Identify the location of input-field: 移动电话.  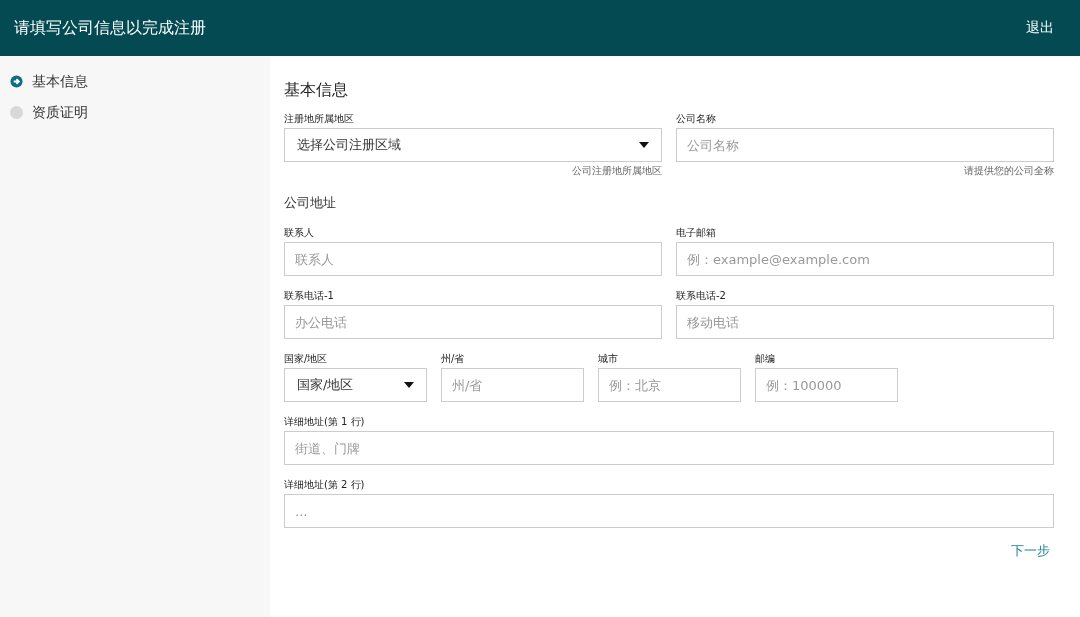
(865, 322).